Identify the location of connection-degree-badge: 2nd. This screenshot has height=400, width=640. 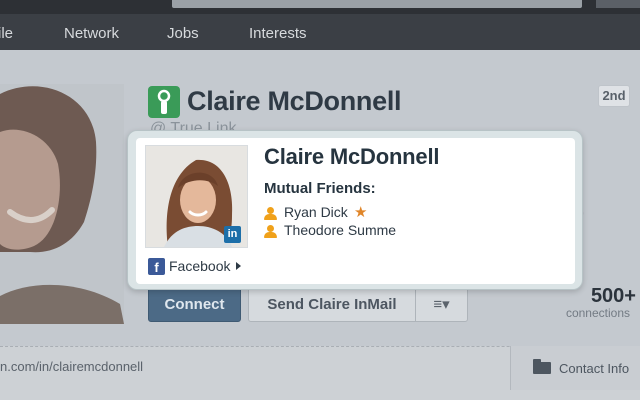
(614, 96).